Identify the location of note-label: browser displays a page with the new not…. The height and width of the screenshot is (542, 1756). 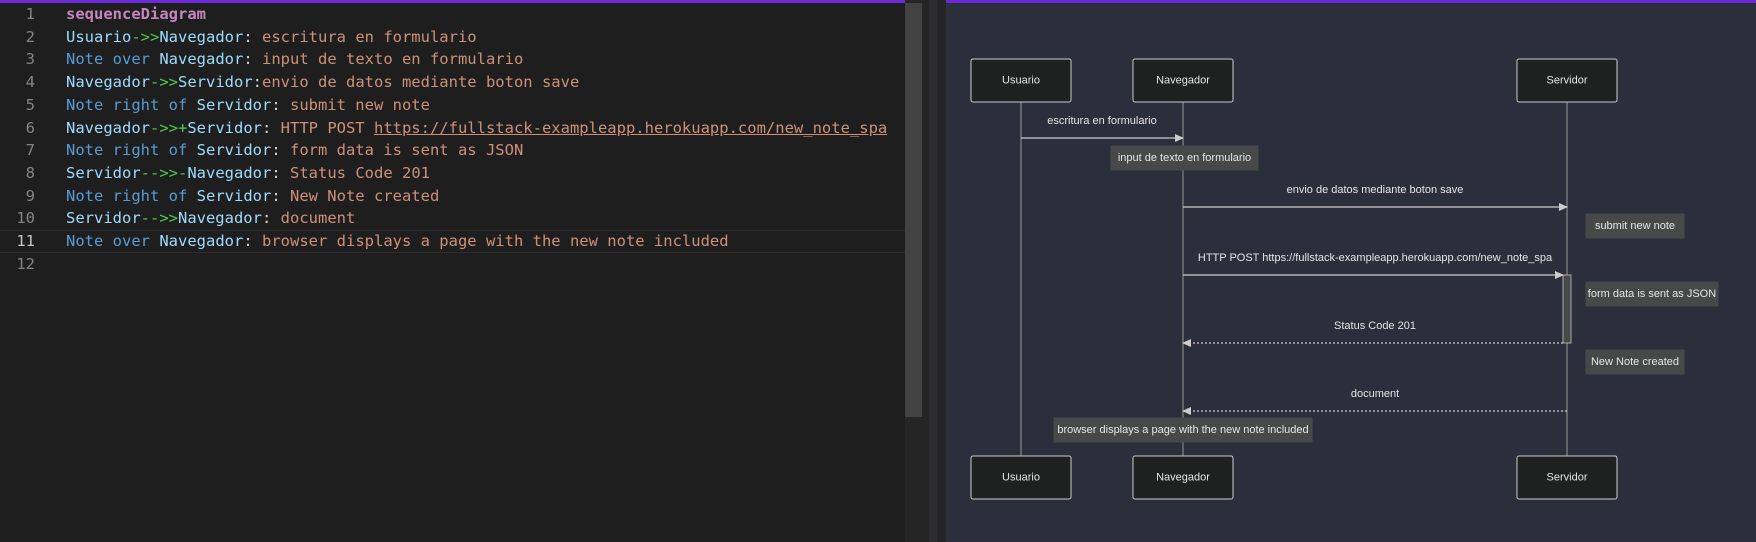
(1182, 430).